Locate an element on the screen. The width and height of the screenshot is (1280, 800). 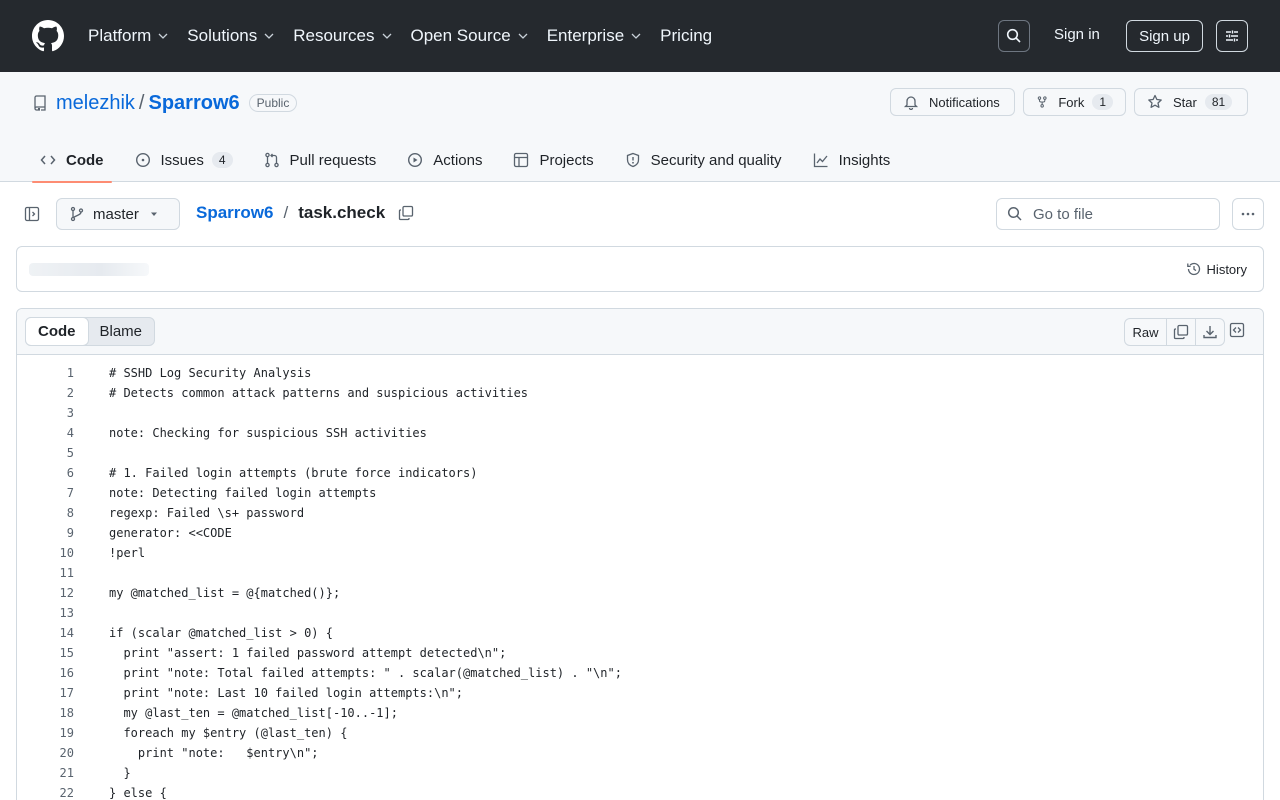
repo-forked-icon is located at coordinates (1042, 102).